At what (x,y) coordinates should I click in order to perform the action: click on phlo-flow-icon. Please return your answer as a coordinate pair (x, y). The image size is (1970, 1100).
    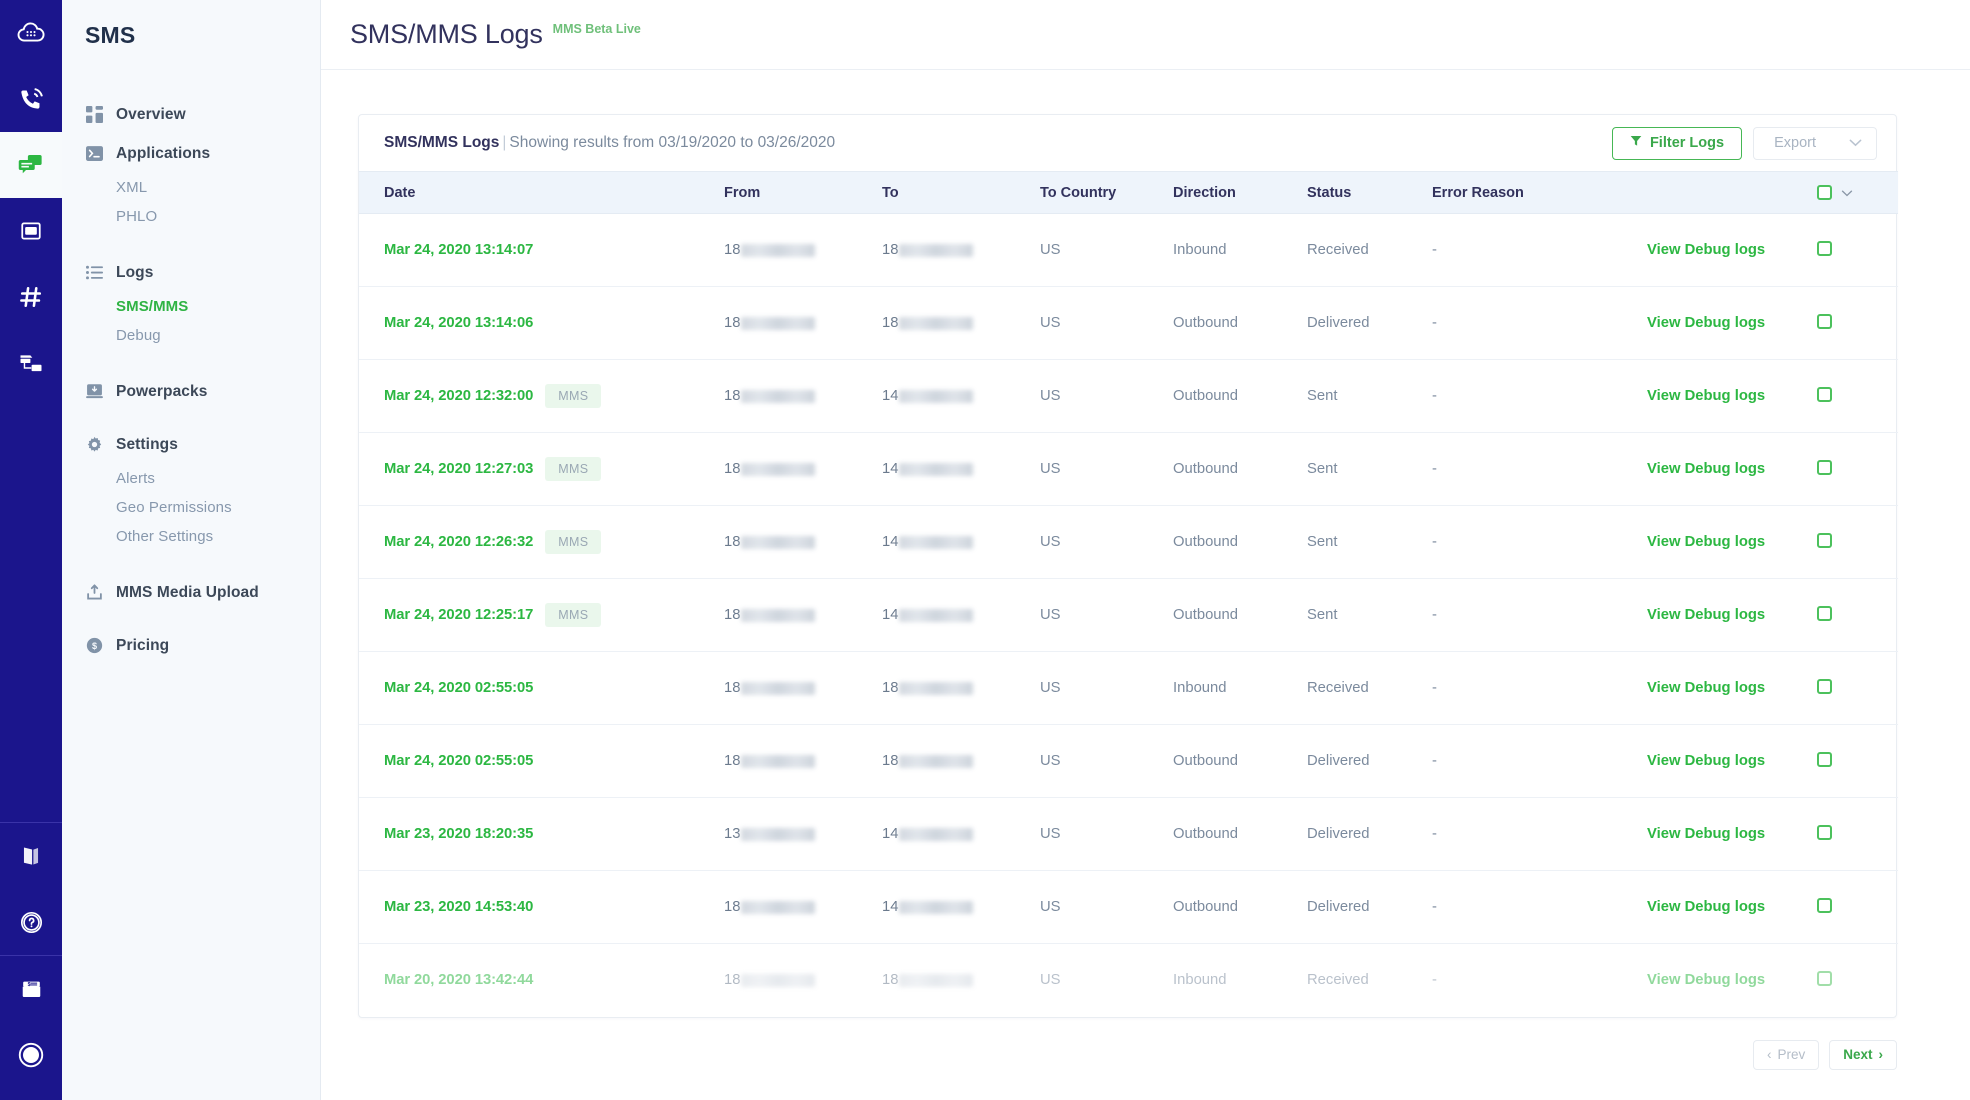
    Looking at the image, I should click on (31, 363).